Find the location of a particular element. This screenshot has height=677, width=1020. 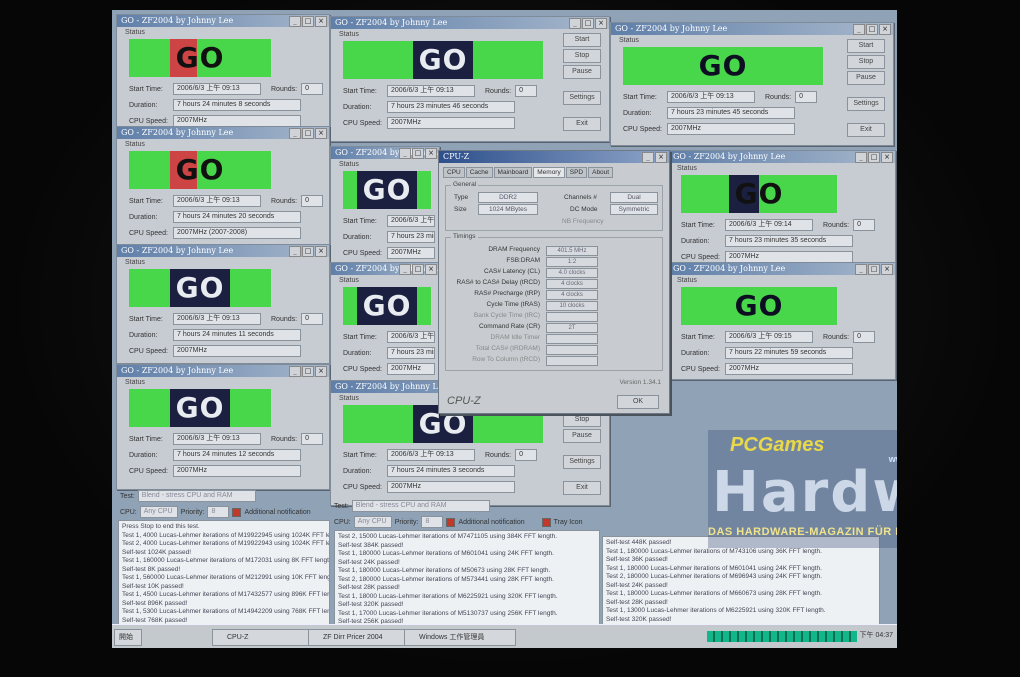

tab-spd: SPD is located at coordinates (576, 172).